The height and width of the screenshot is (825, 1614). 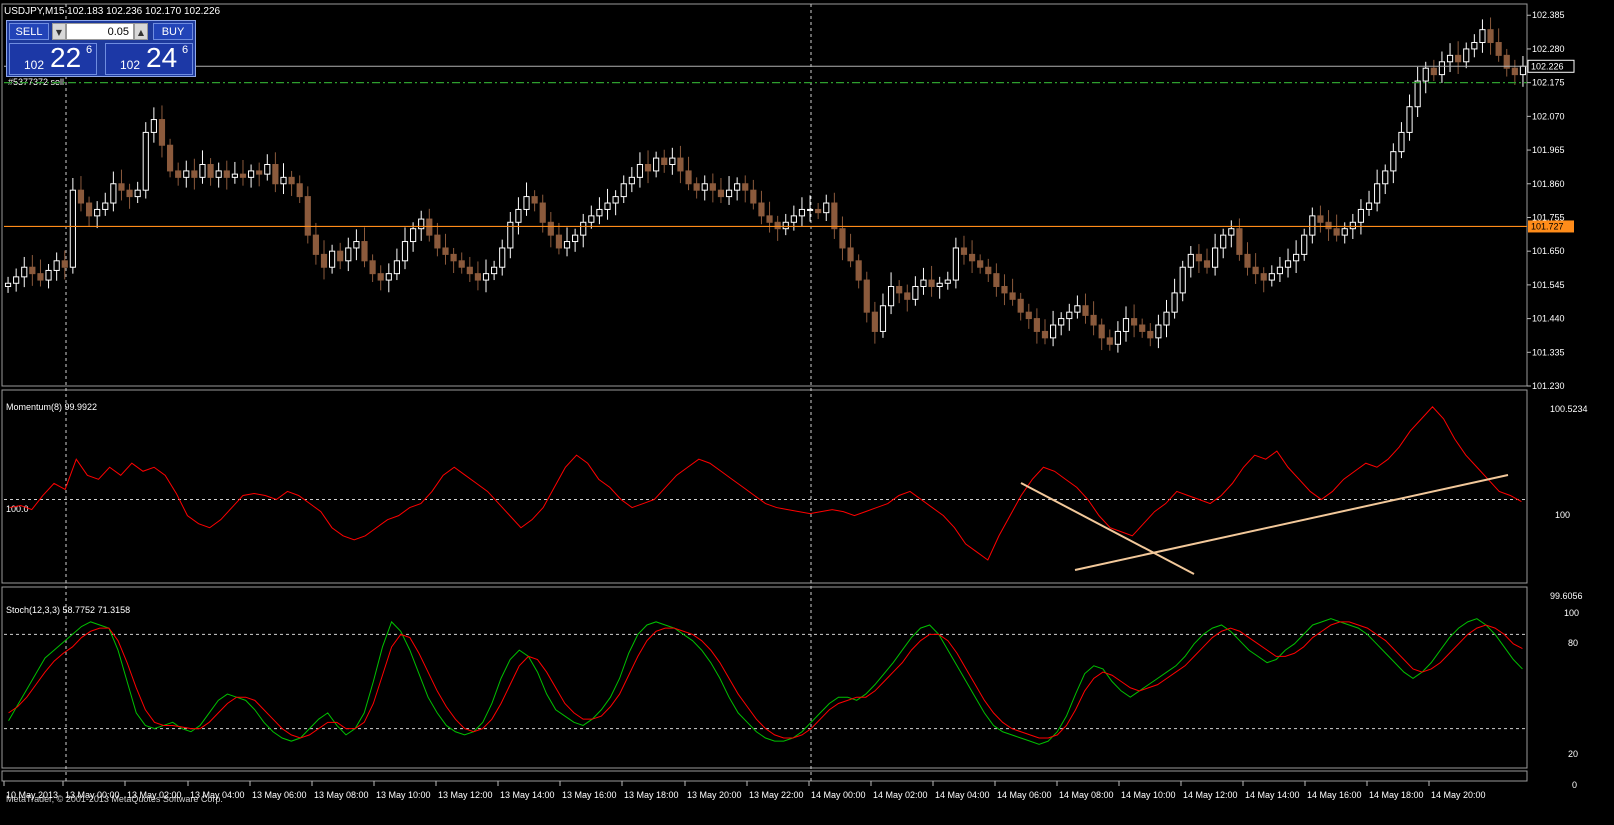 I want to click on stoch-axis-20: 20, so click(x=1573, y=754).